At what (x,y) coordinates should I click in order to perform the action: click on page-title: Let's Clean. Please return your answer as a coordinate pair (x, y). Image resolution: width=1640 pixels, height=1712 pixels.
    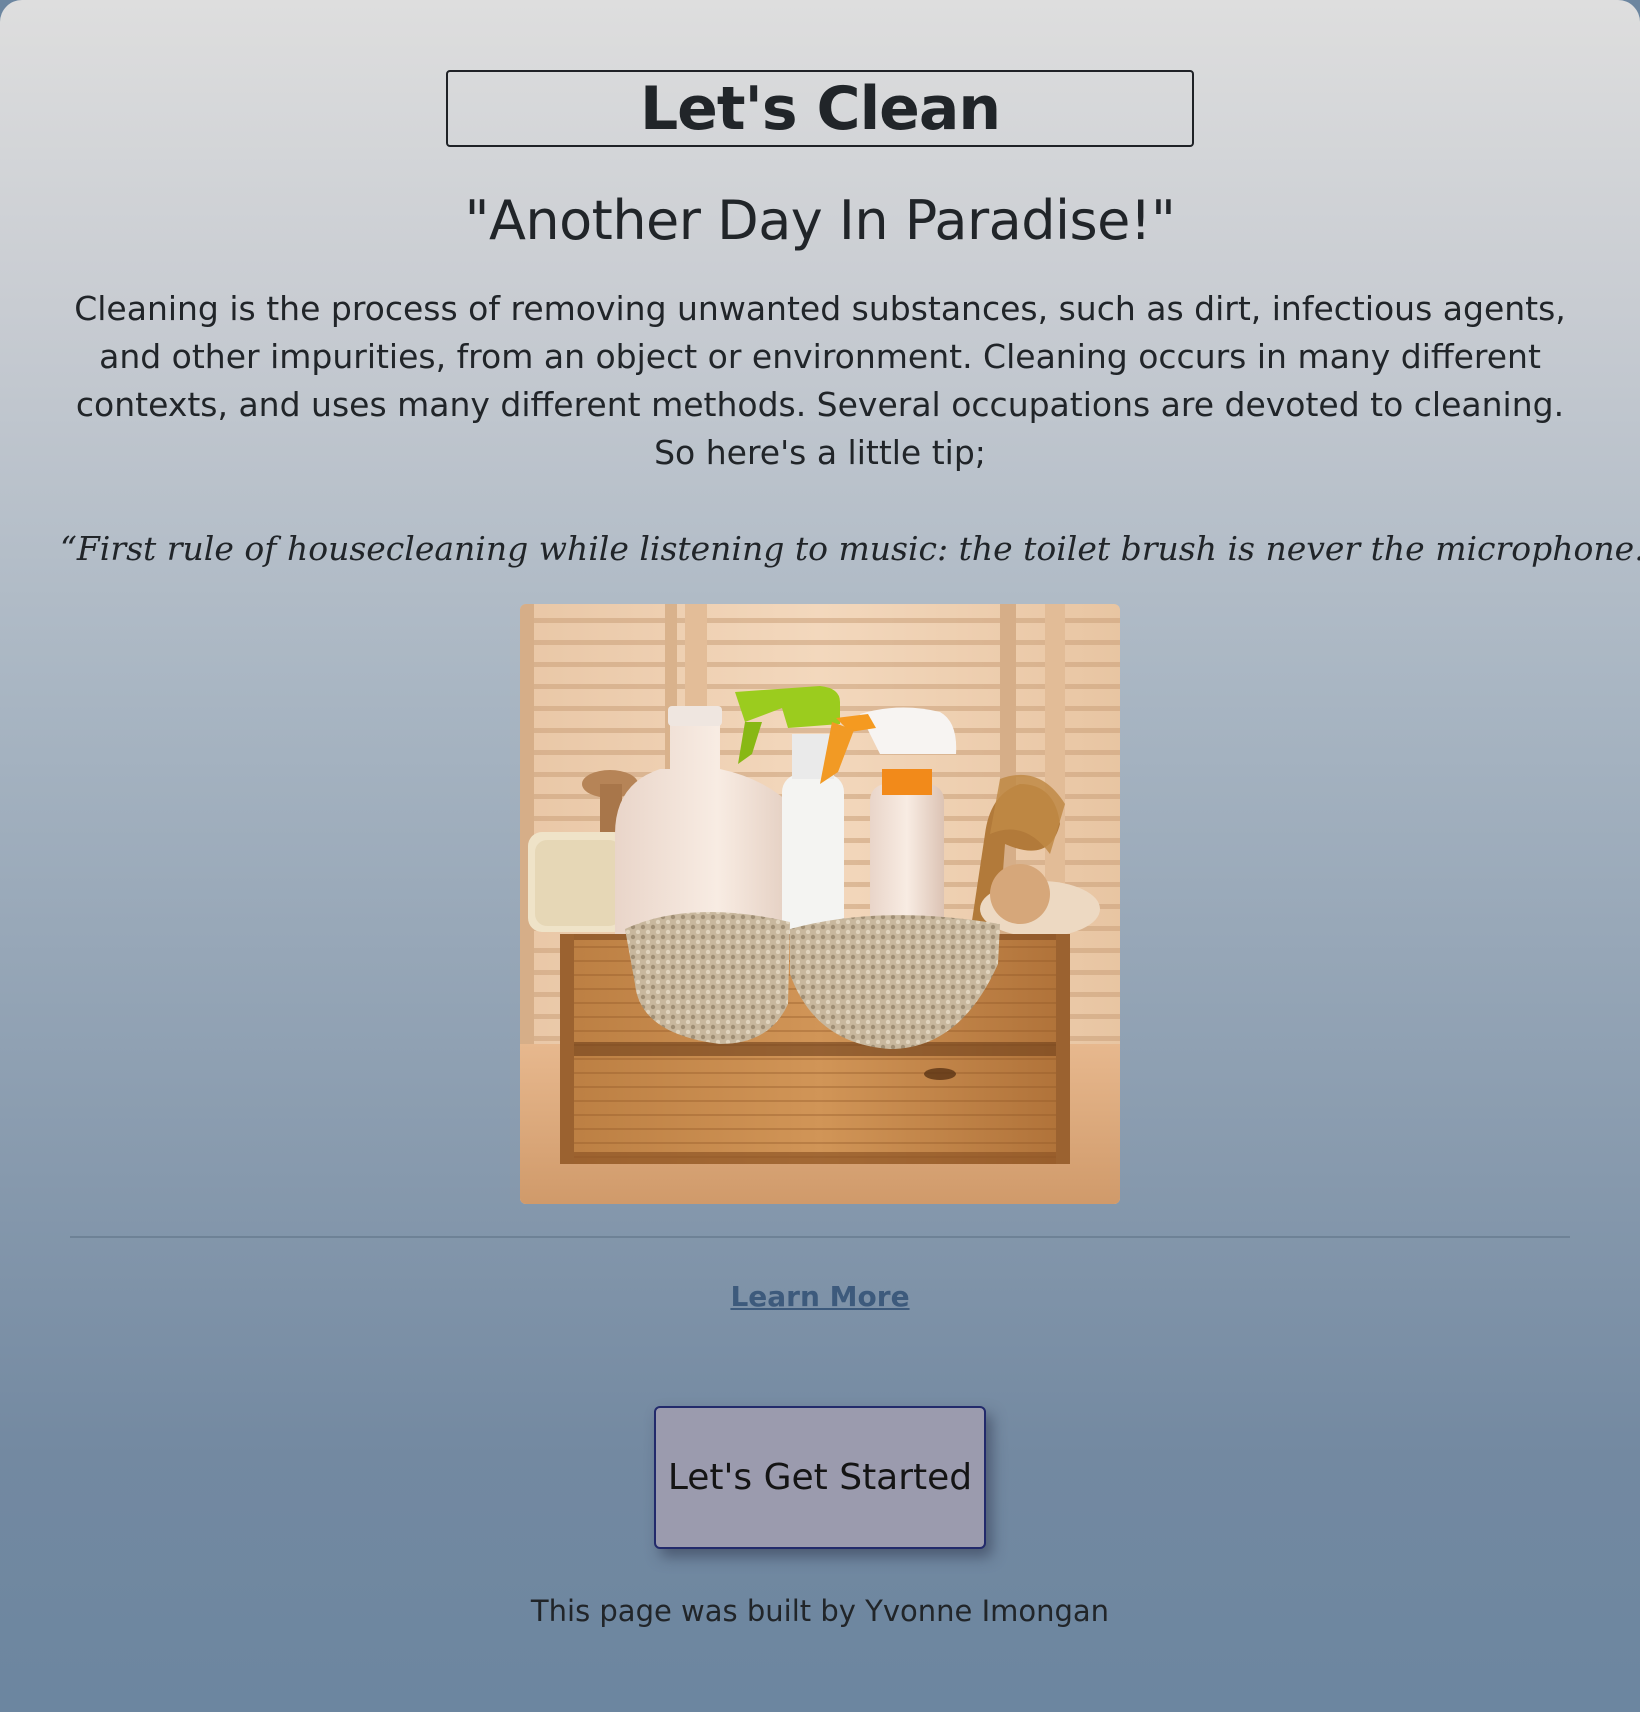
    Looking at the image, I should click on (820, 108).